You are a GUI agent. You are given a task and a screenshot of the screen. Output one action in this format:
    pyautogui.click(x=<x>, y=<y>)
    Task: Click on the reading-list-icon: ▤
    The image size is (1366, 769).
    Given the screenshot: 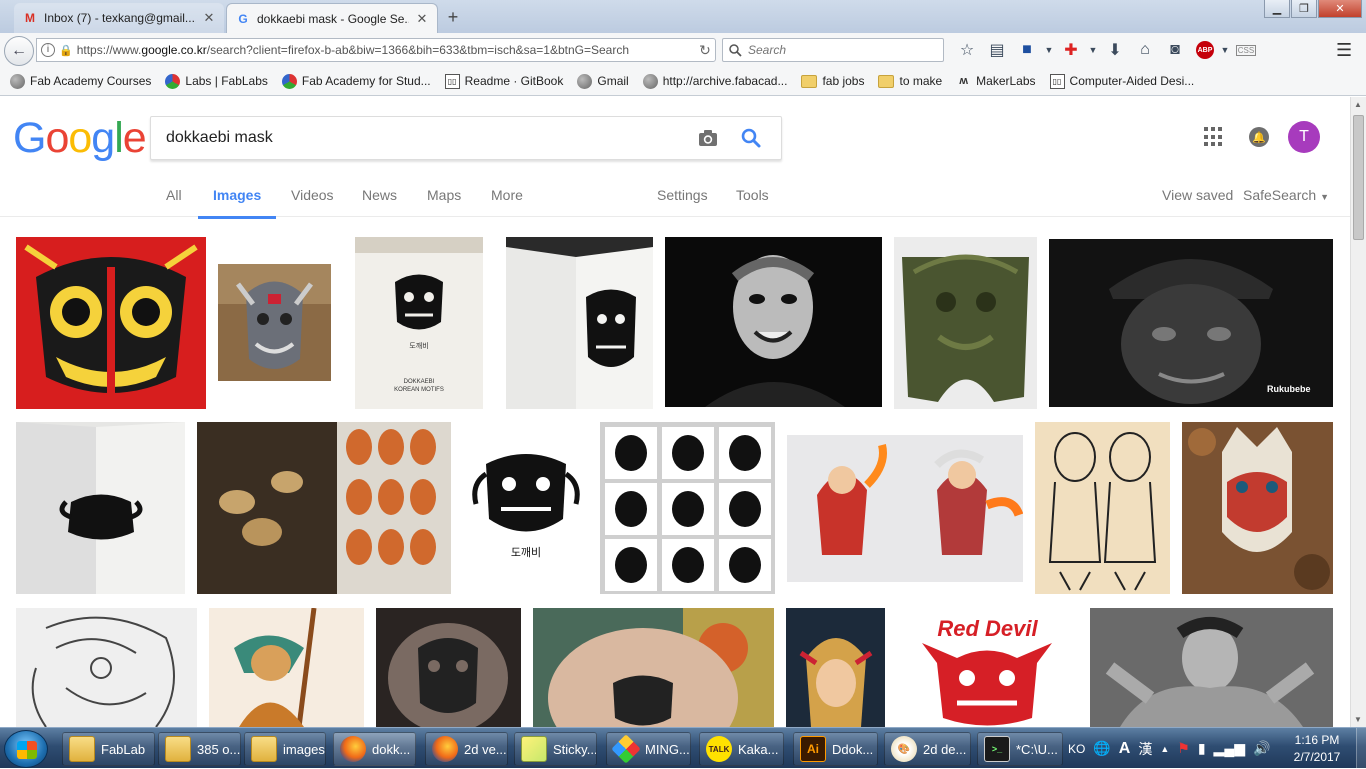 What is the action you would take?
    pyautogui.click(x=997, y=50)
    